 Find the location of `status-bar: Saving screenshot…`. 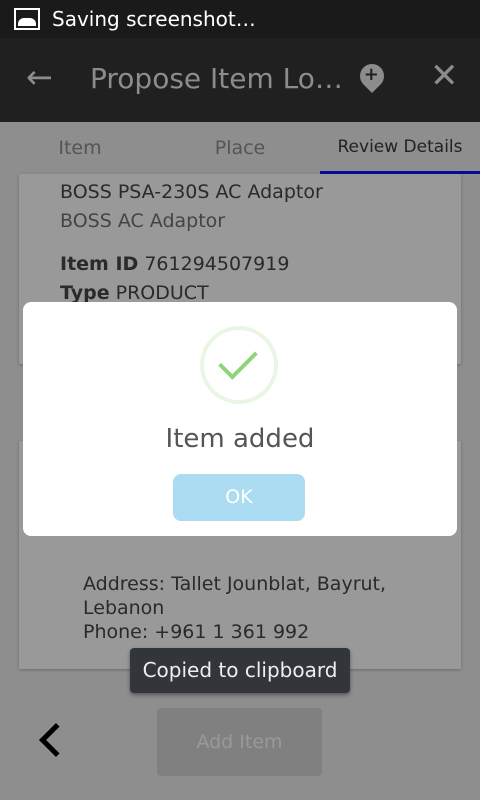

status-bar: Saving screenshot… is located at coordinates (240, 19).